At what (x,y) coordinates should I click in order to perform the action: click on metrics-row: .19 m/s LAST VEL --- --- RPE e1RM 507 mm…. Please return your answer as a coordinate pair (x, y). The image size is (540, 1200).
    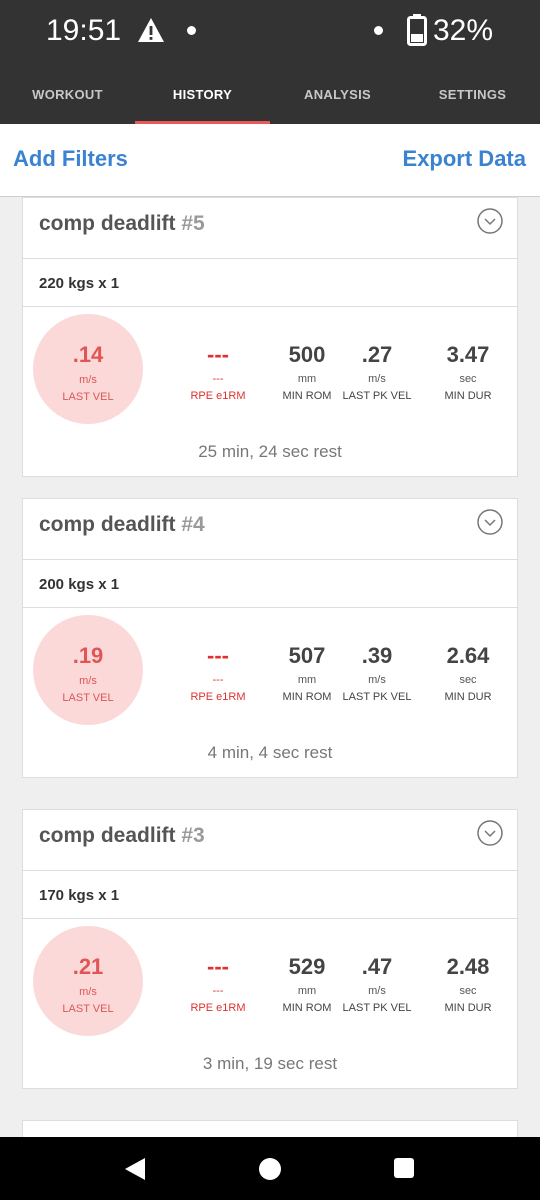
    Looking at the image, I should click on (270, 673).